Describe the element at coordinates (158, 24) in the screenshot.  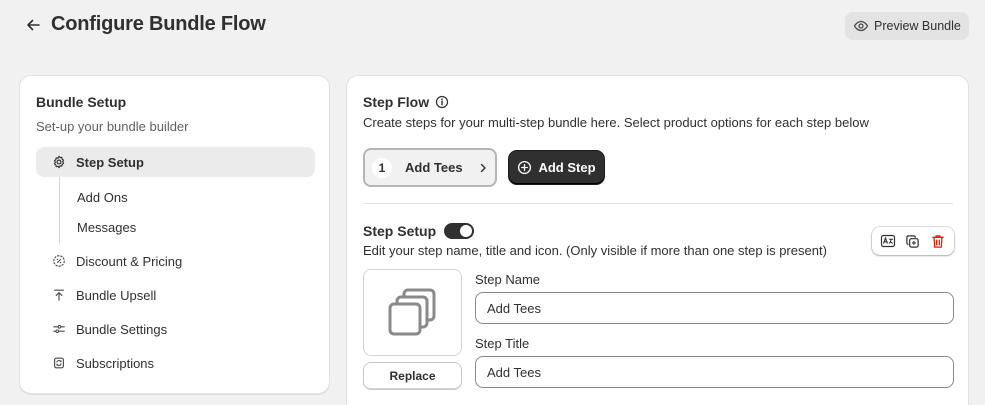
I see `page-title: Configure Bundle Flow` at that location.